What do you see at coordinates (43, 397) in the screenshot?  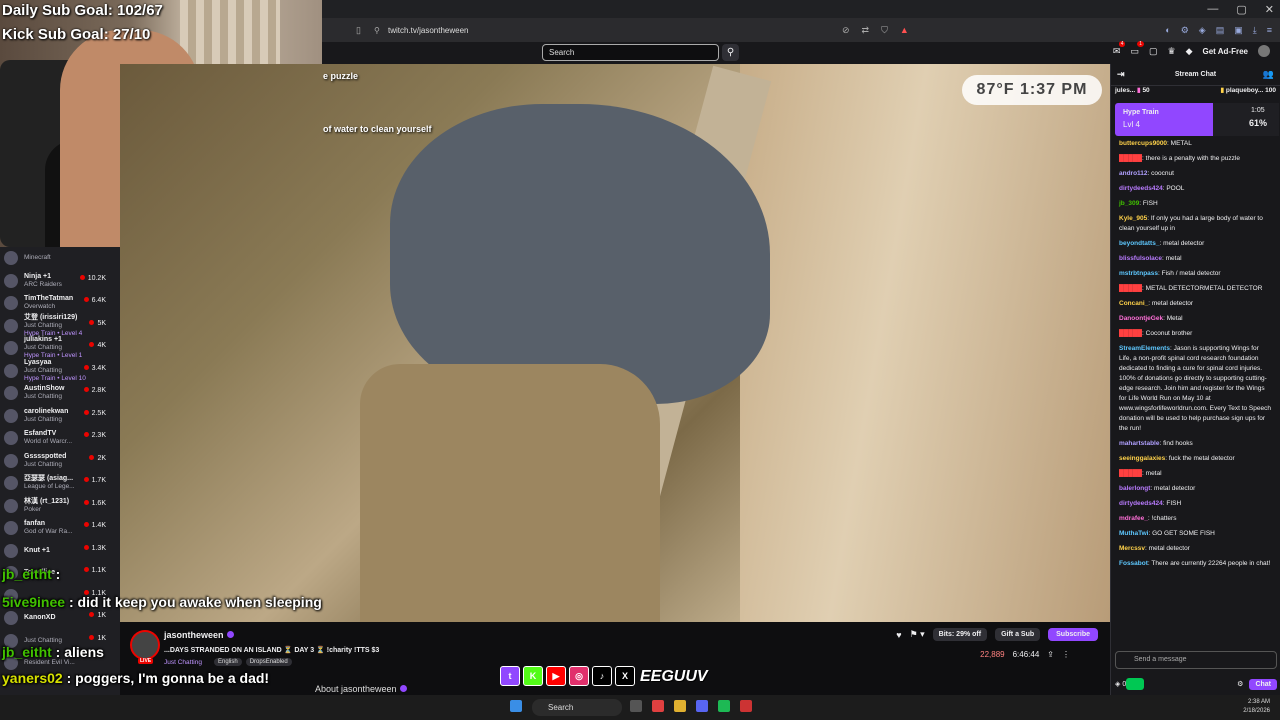 I see `channel-game: Just Chatting` at bounding box center [43, 397].